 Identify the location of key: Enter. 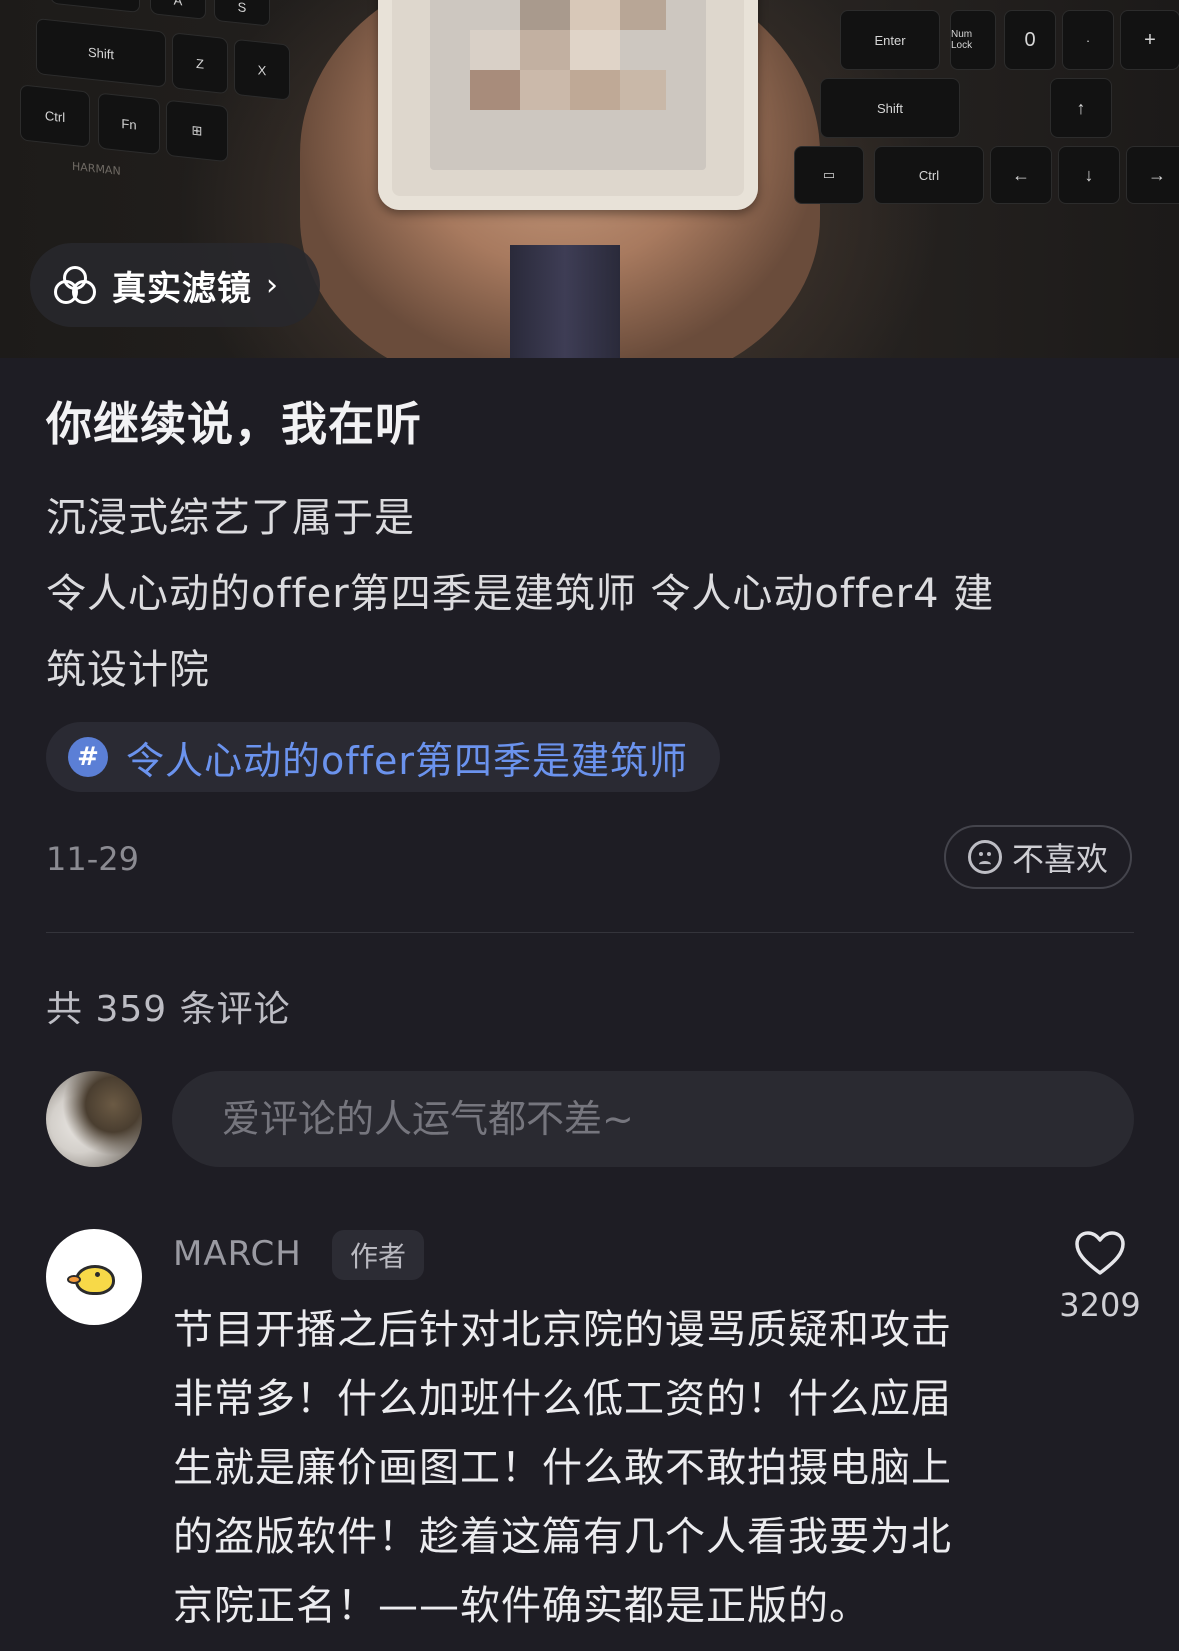
(890, 40).